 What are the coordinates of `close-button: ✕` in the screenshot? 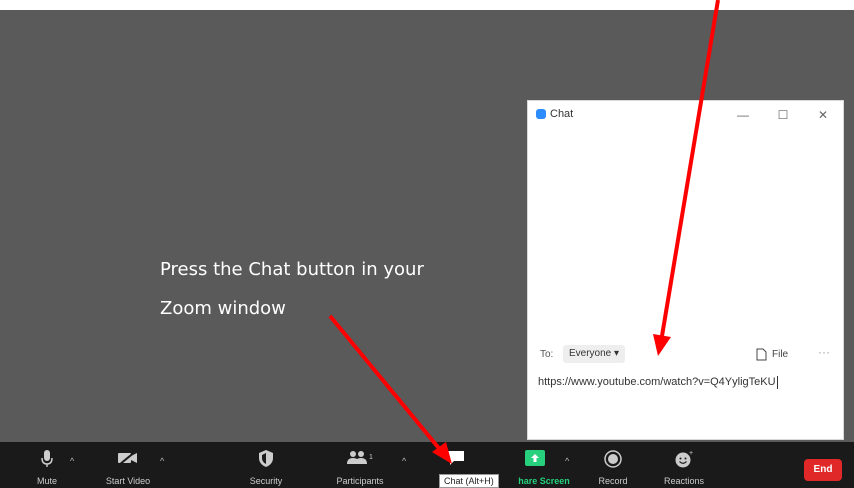 It's located at (823, 115).